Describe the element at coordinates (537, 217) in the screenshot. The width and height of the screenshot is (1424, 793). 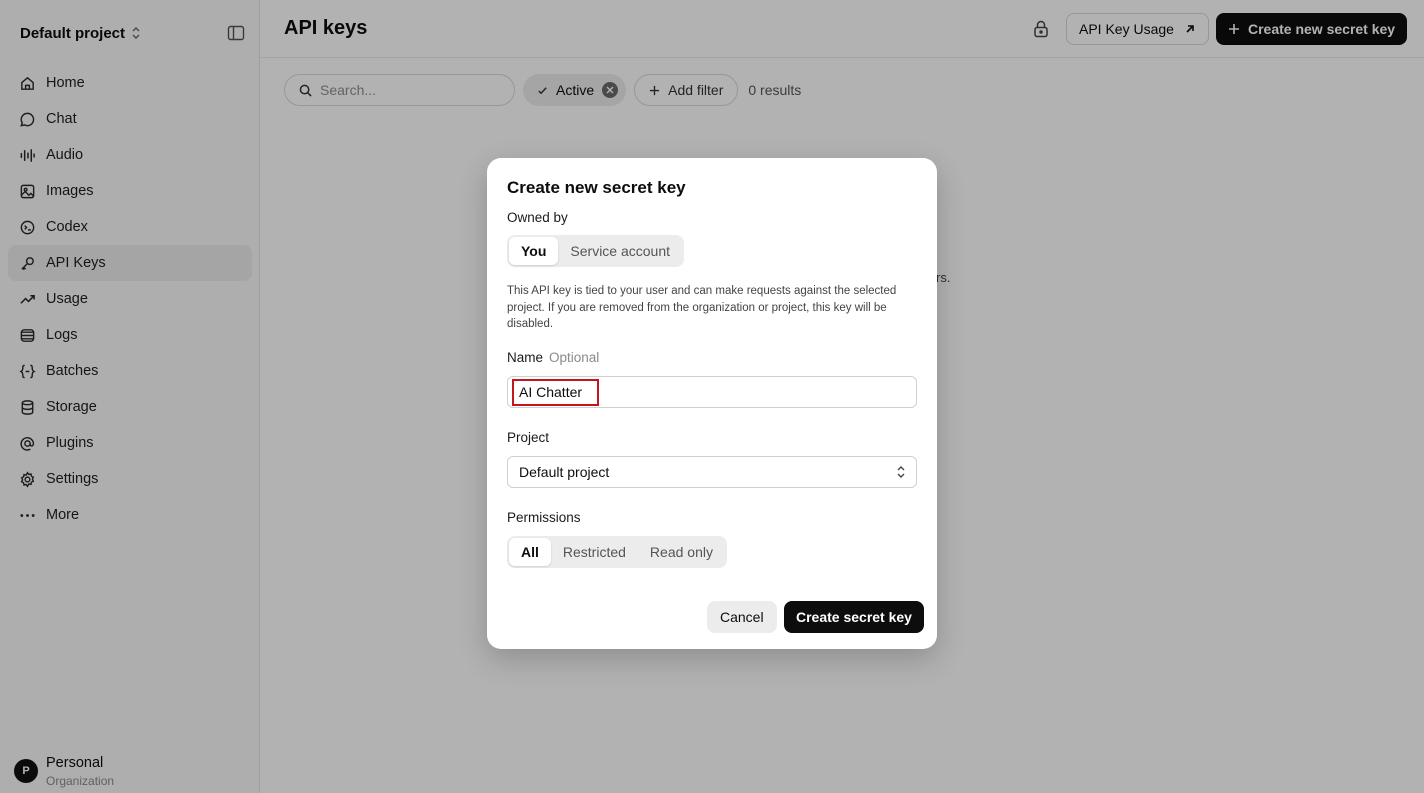
I see `owned-by-label: Owned by` at that location.